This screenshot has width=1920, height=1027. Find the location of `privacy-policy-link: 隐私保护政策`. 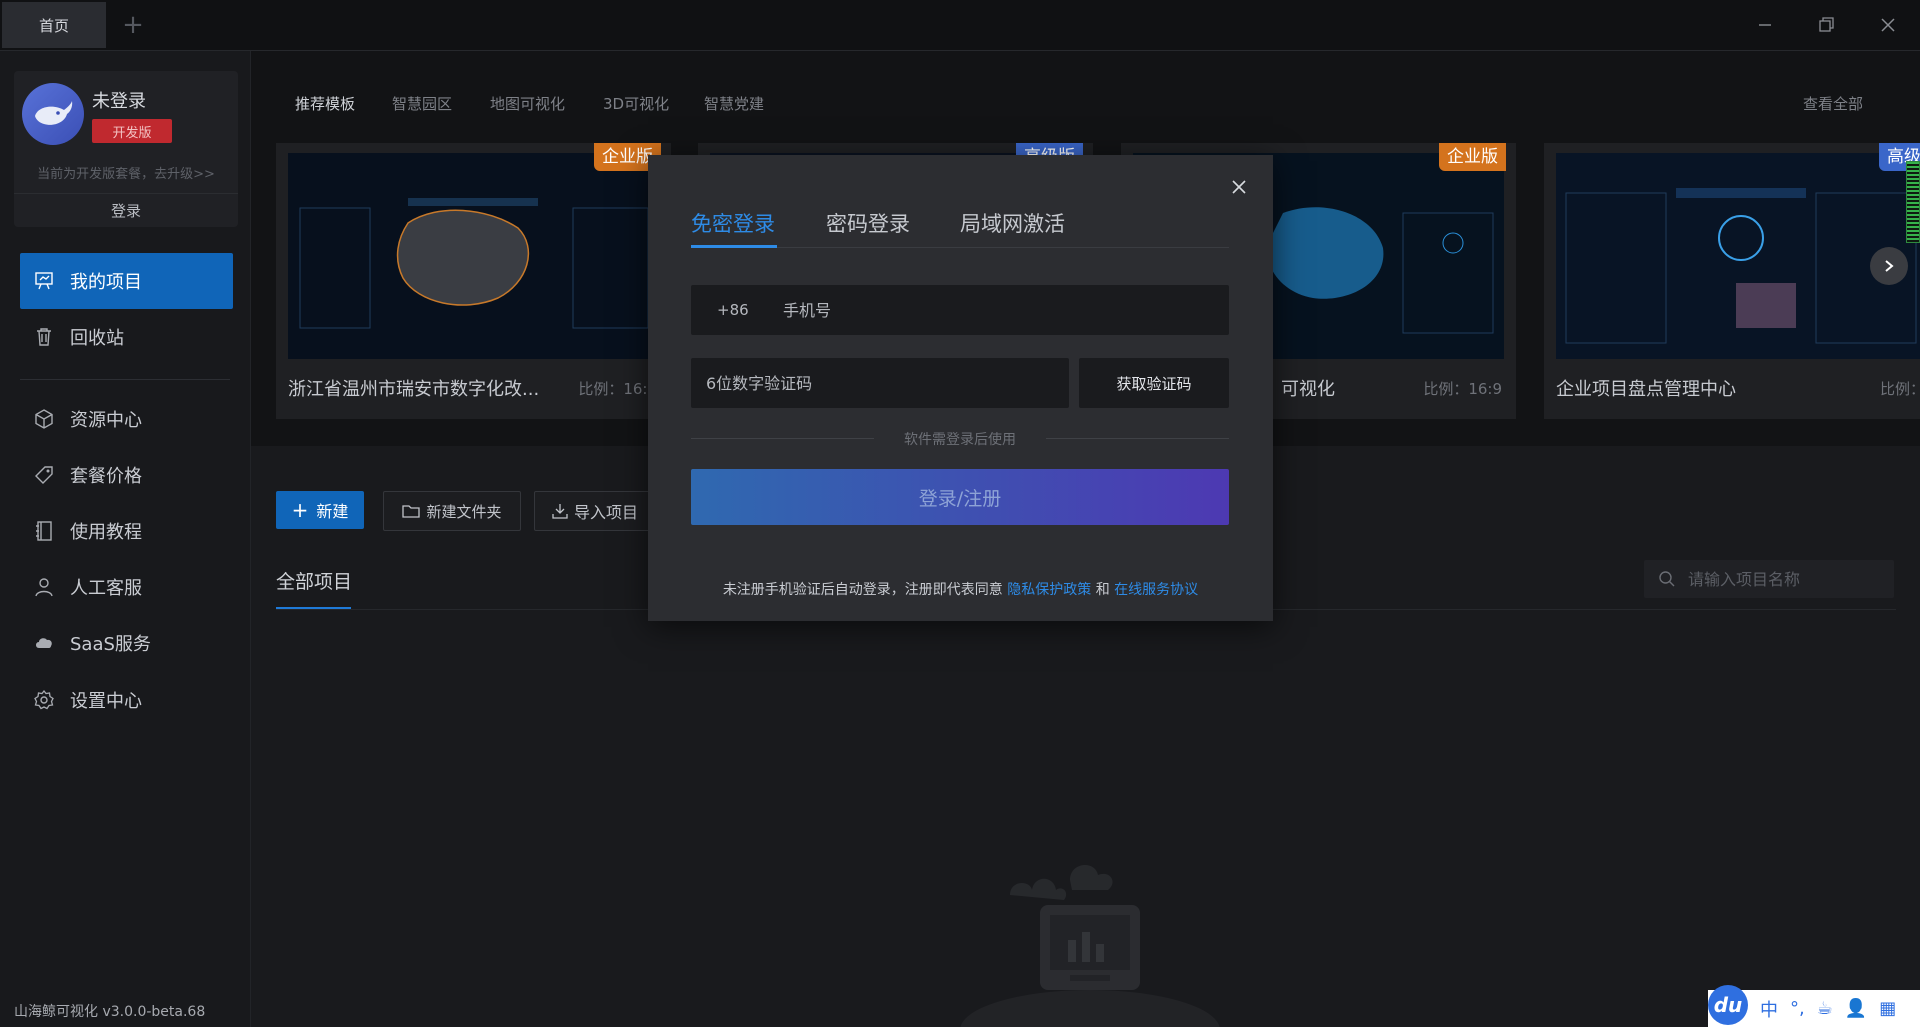

privacy-policy-link: 隐私保护政策 is located at coordinates (1049, 590).